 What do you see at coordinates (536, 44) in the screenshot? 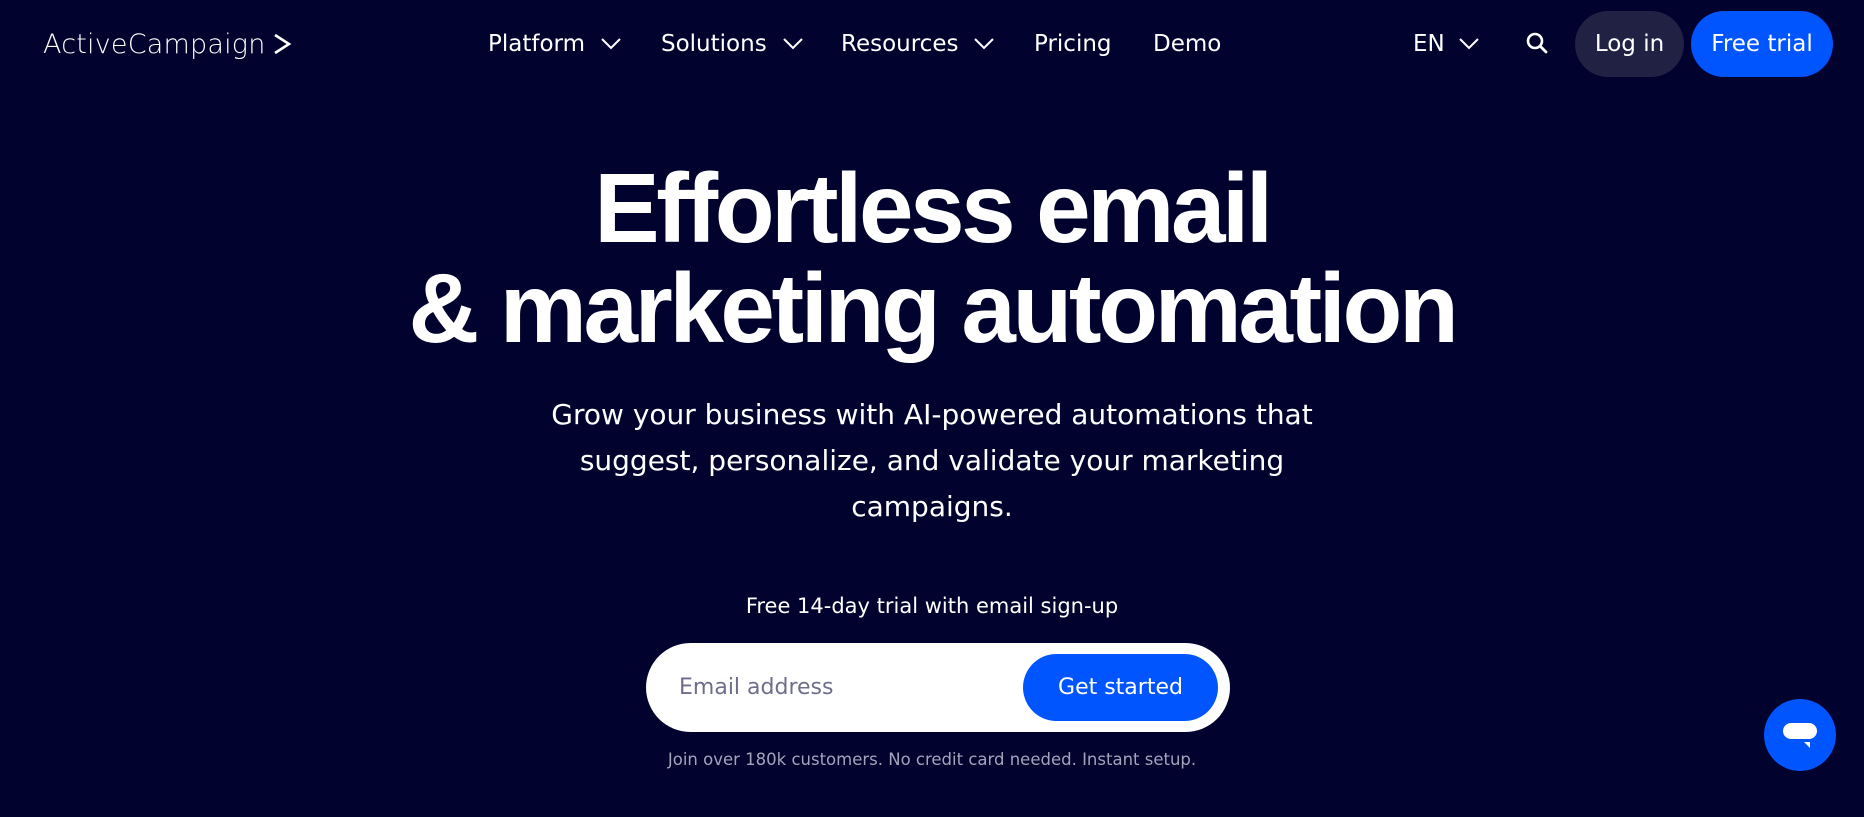
I see `nav-item-label: Platform` at bounding box center [536, 44].